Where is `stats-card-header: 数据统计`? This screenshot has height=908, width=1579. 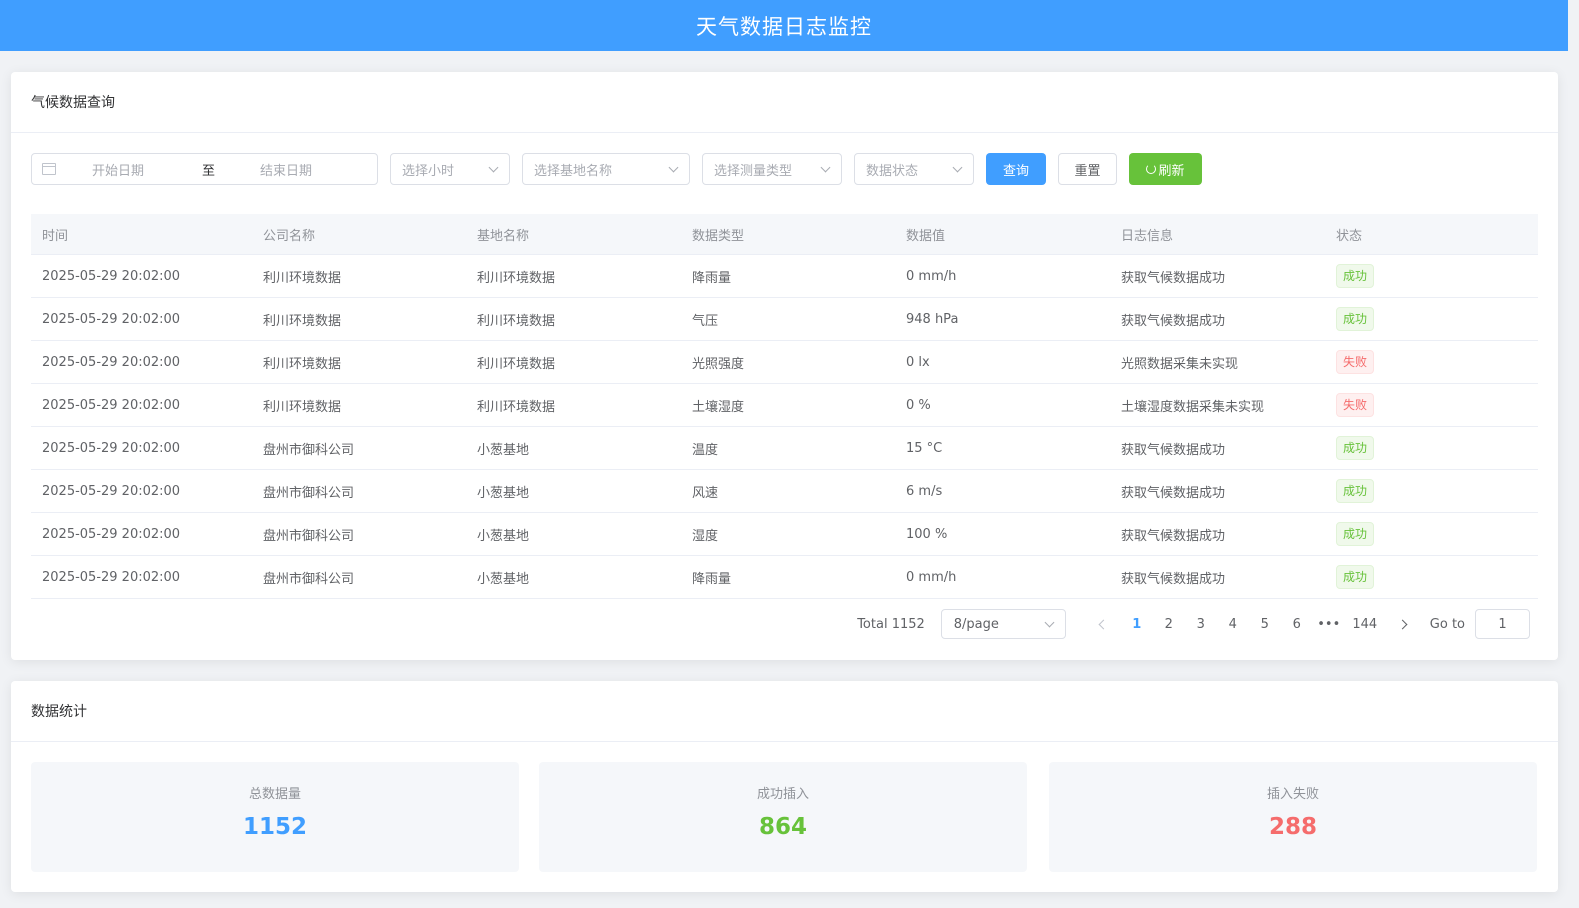
stats-card-header: 数据统计 is located at coordinates (784, 711).